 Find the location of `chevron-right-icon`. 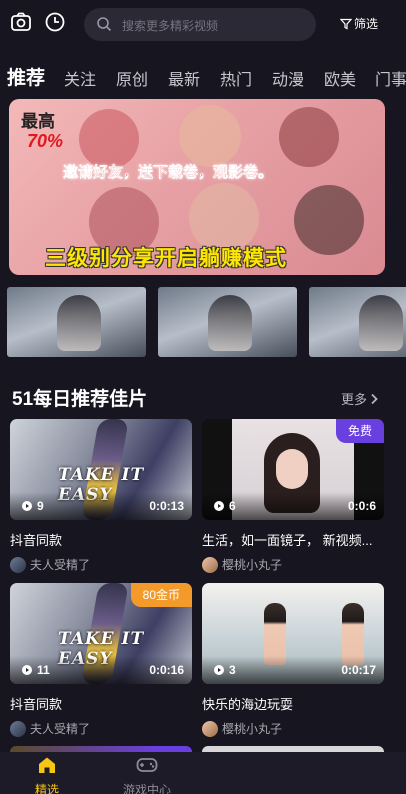

chevron-right-icon is located at coordinates (374, 398).